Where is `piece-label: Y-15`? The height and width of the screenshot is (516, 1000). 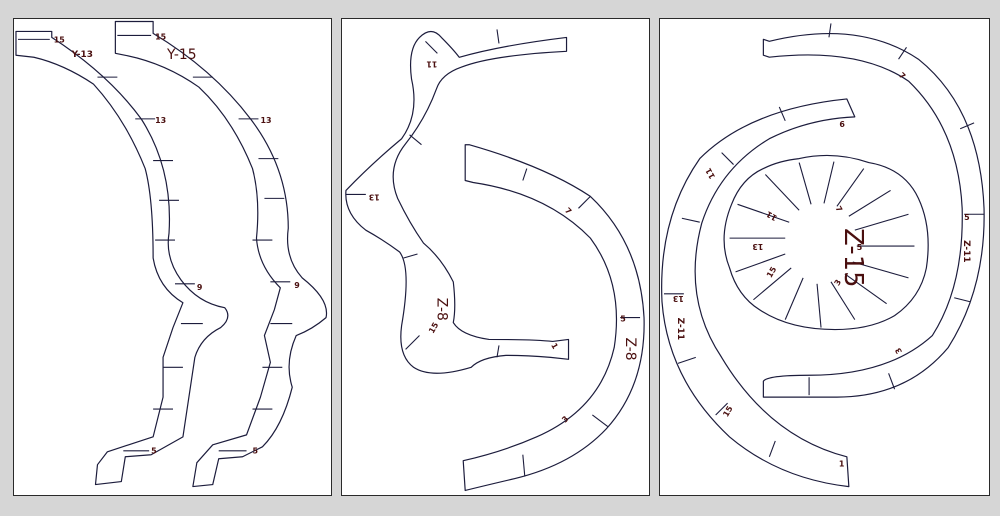 piece-label: Y-15 is located at coordinates (181, 55).